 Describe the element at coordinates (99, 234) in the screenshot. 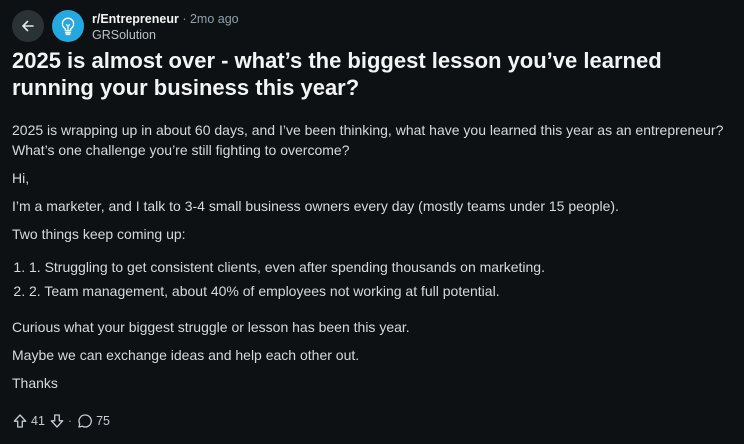

I see `post-paragraph: Two things keep coming up:` at that location.